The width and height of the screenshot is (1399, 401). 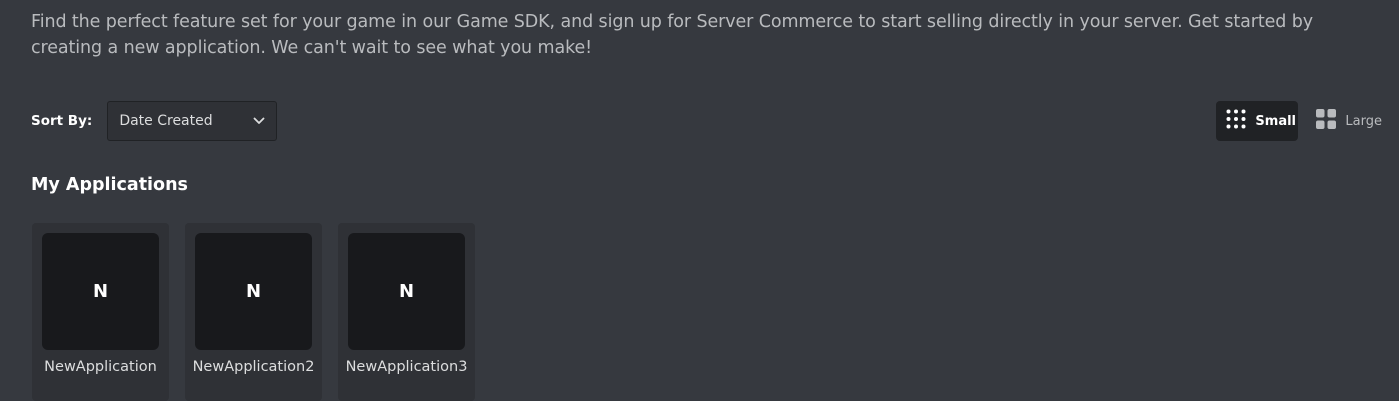 What do you see at coordinates (100, 367) in the screenshot?
I see `app-name: NewApplication` at bounding box center [100, 367].